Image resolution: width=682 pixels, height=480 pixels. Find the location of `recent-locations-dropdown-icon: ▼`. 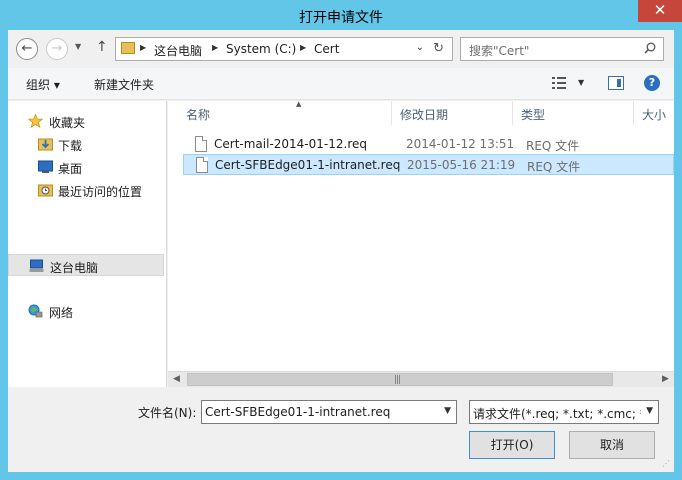

recent-locations-dropdown-icon: ▼ is located at coordinates (78, 46).